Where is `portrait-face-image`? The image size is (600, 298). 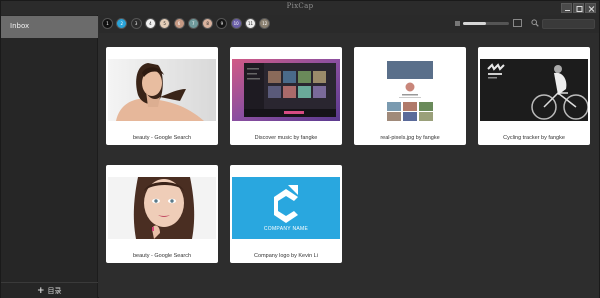
portrait-face-image is located at coordinates (162, 208).